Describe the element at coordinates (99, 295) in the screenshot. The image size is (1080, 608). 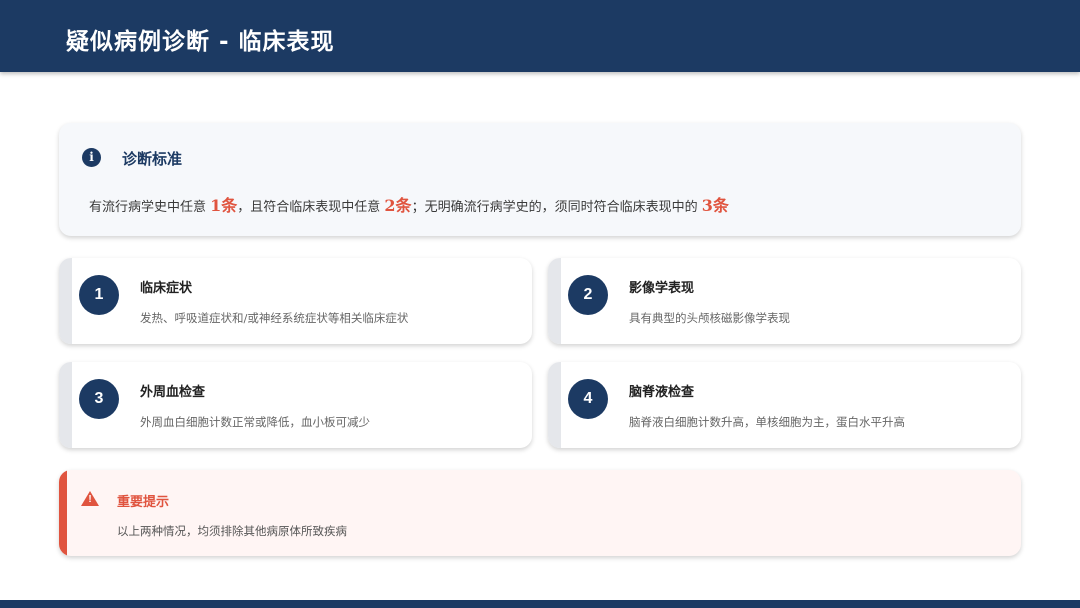
I see `item-number-badge: 1` at that location.